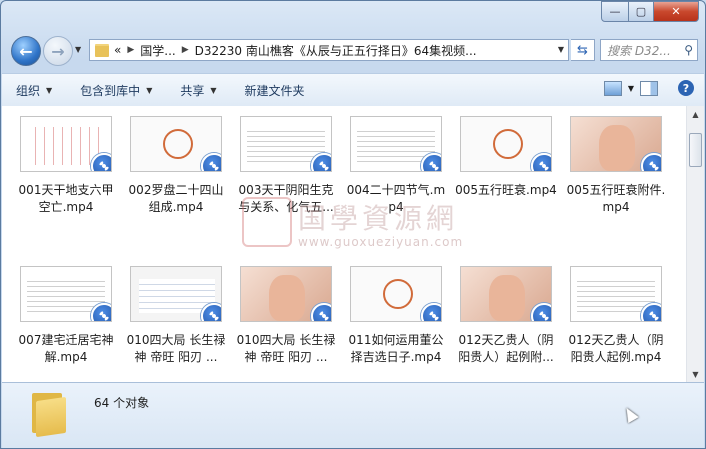 This screenshot has width=706, height=449. I want to click on file-name: 001天干地支六甲空亡.mp4, so click(66, 198).